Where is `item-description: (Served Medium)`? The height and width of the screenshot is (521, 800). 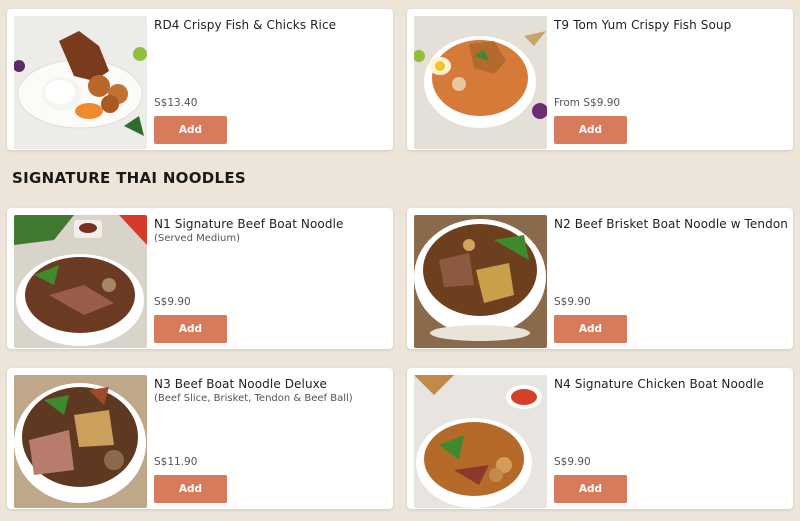
item-description: (Served Medium) is located at coordinates (197, 238).